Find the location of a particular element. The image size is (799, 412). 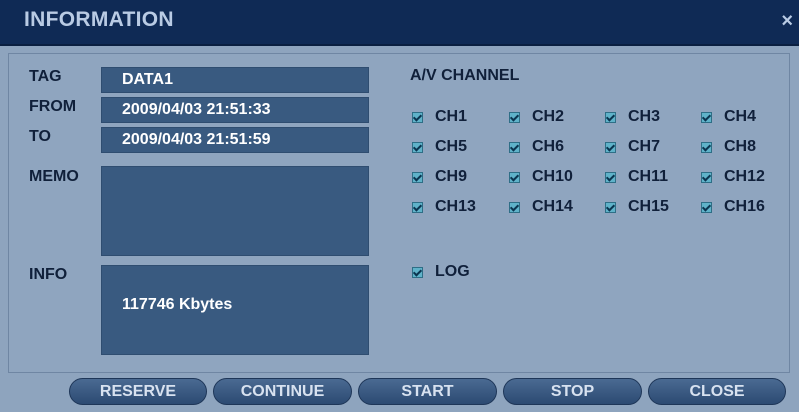

channel-label: CH8 is located at coordinates (740, 146).